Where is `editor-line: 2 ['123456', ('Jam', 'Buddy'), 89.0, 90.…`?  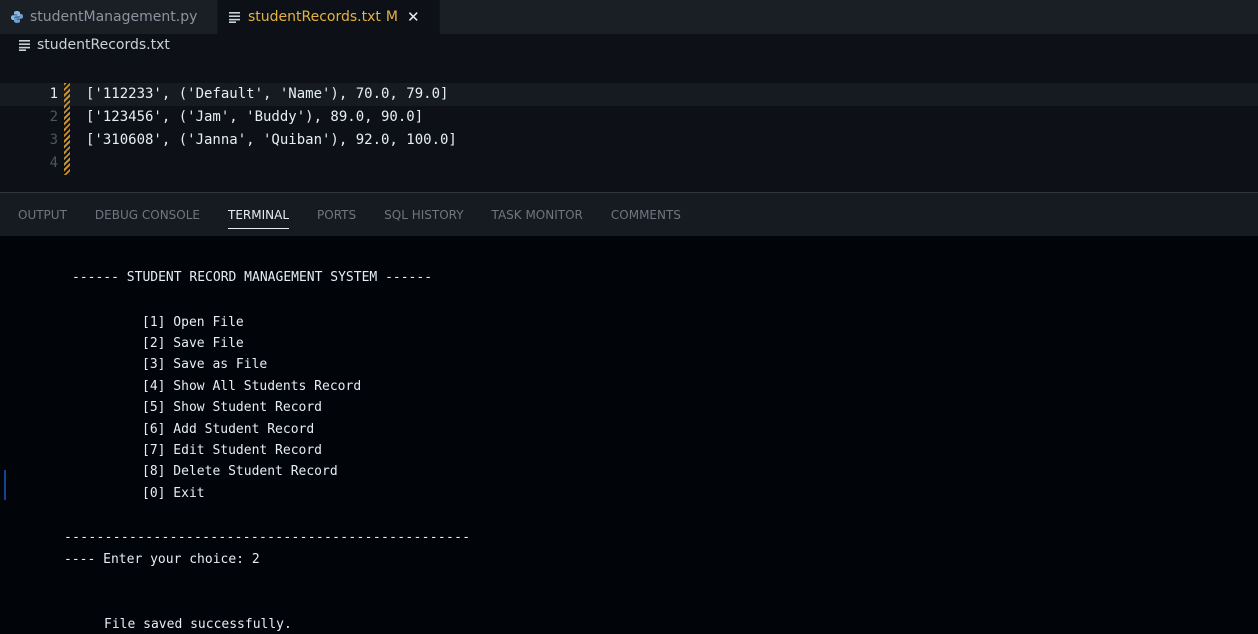 editor-line: 2 ['123456', ('Jam', 'Buddy'), 89.0, 90.… is located at coordinates (629, 117).